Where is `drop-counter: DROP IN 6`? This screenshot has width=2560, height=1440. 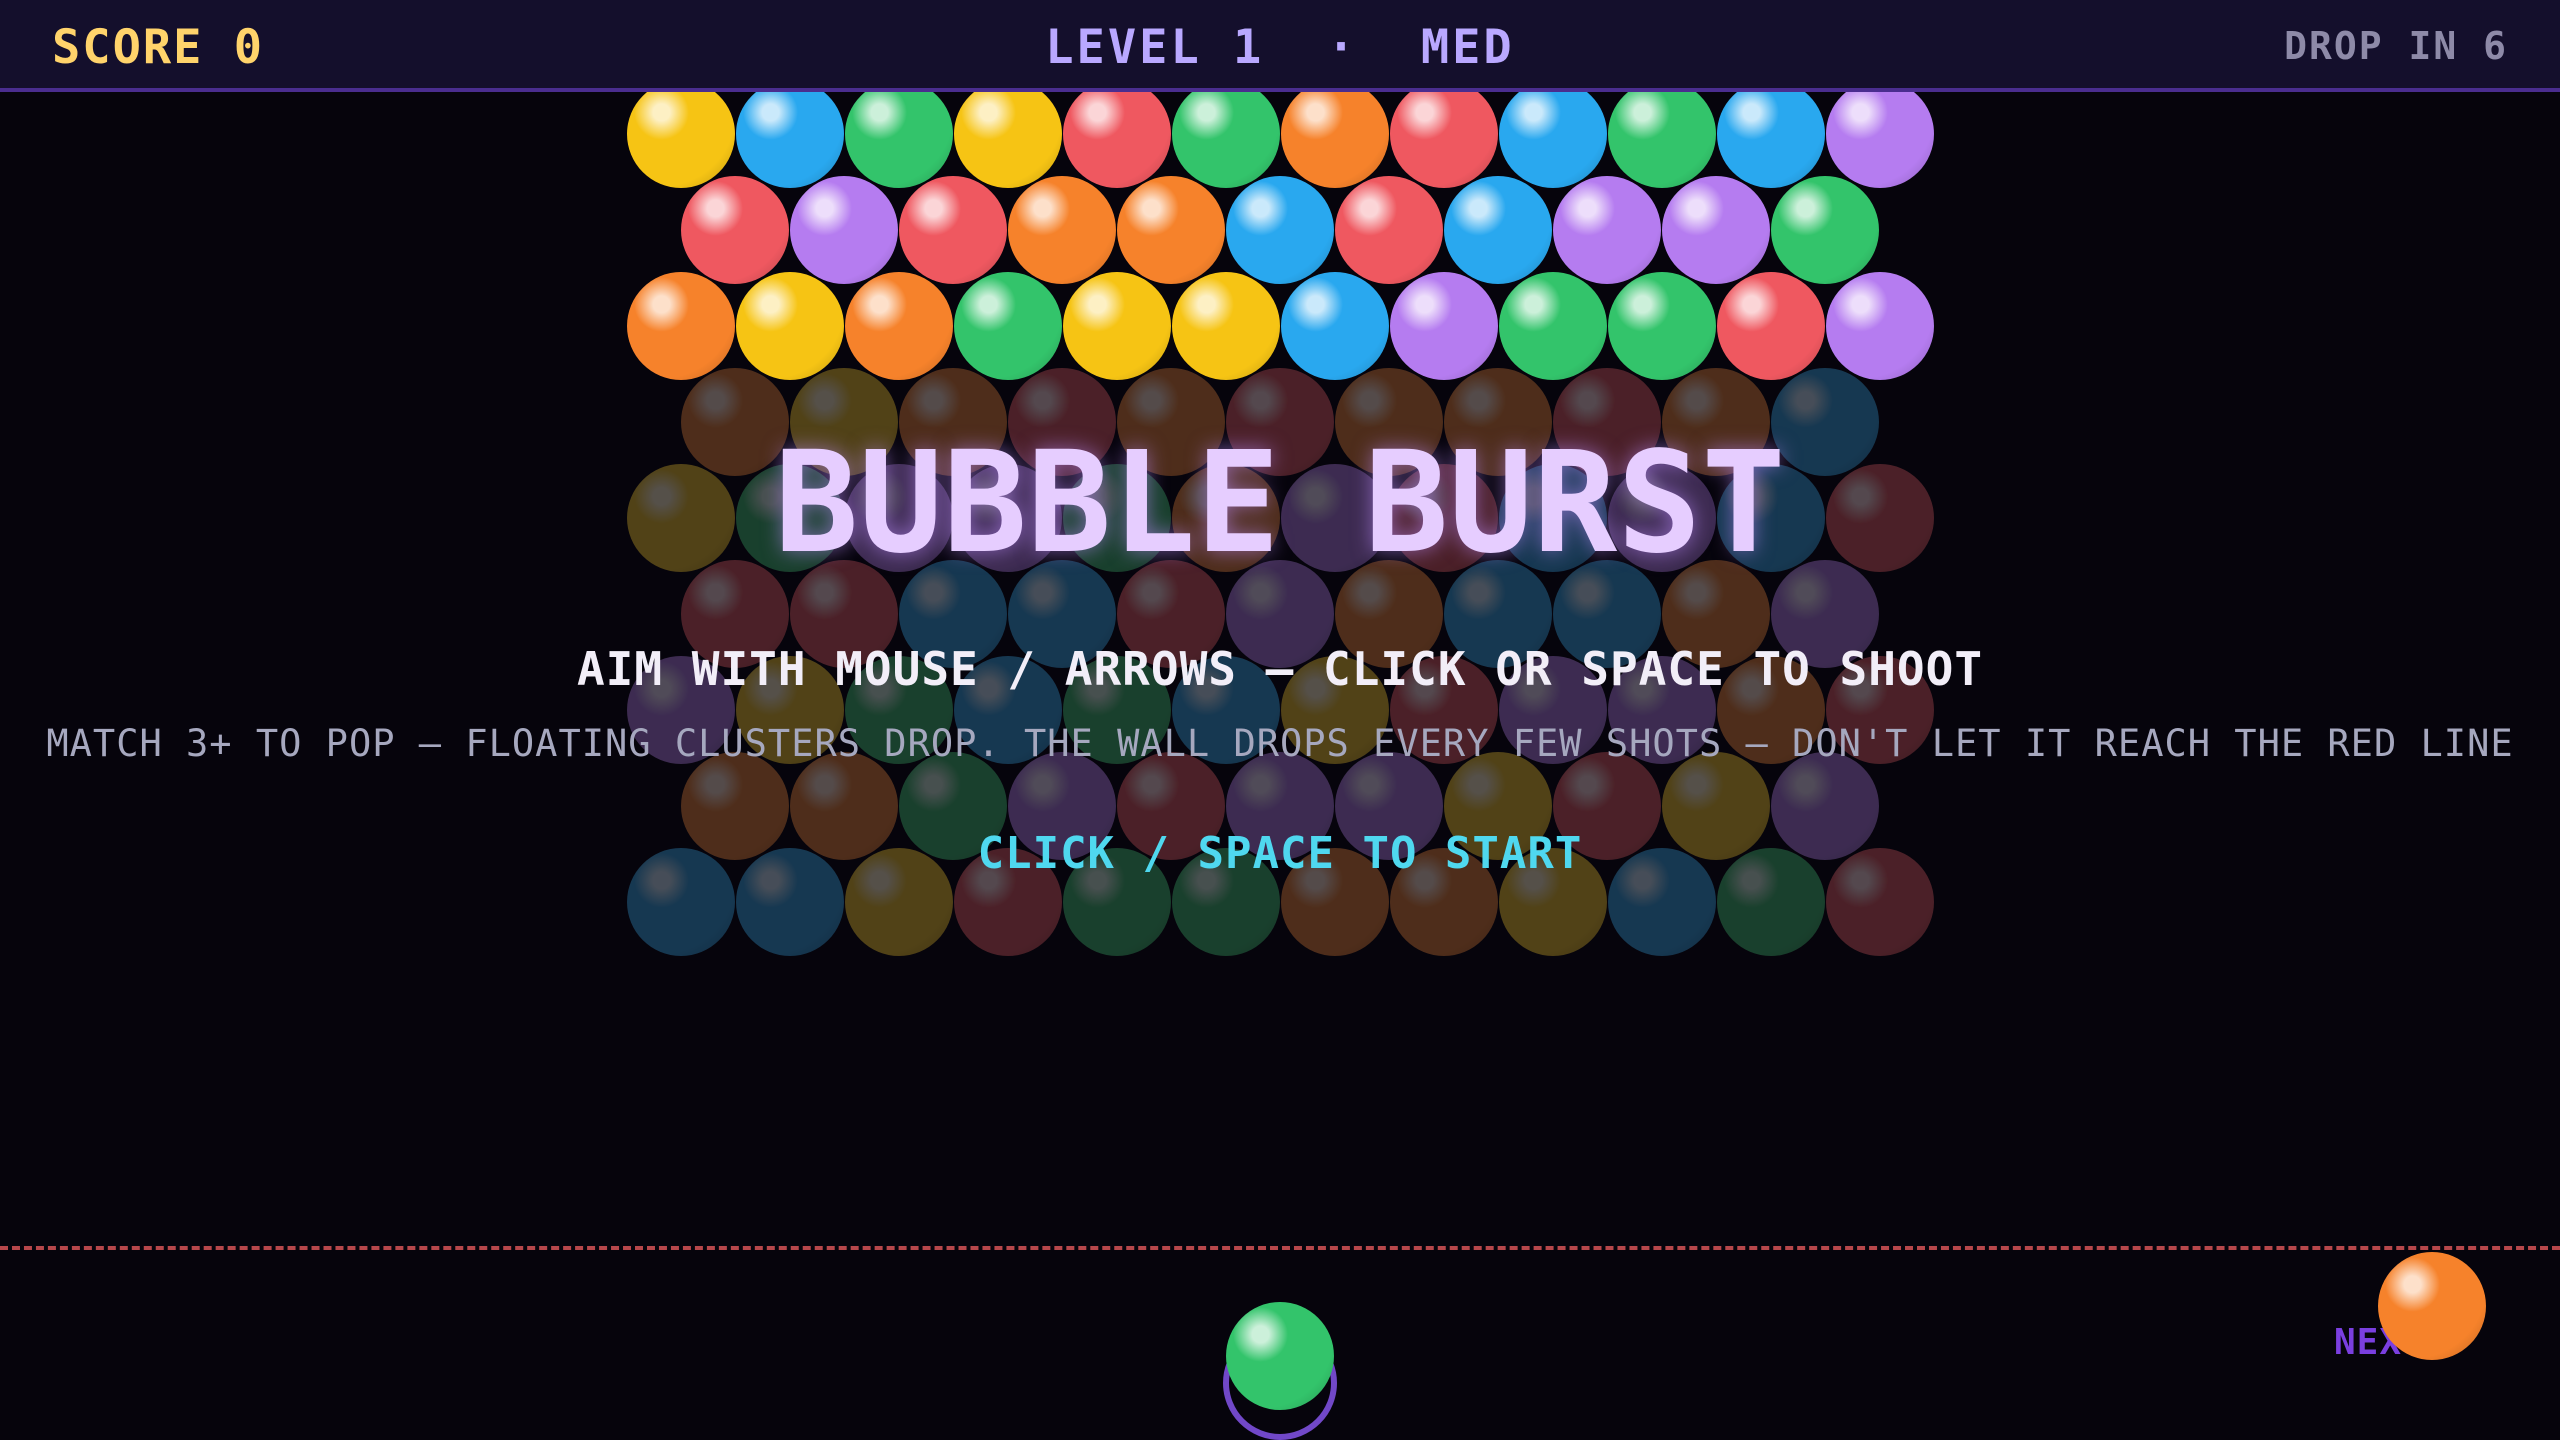
drop-counter: DROP IN 6 is located at coordinates (2396, 46).